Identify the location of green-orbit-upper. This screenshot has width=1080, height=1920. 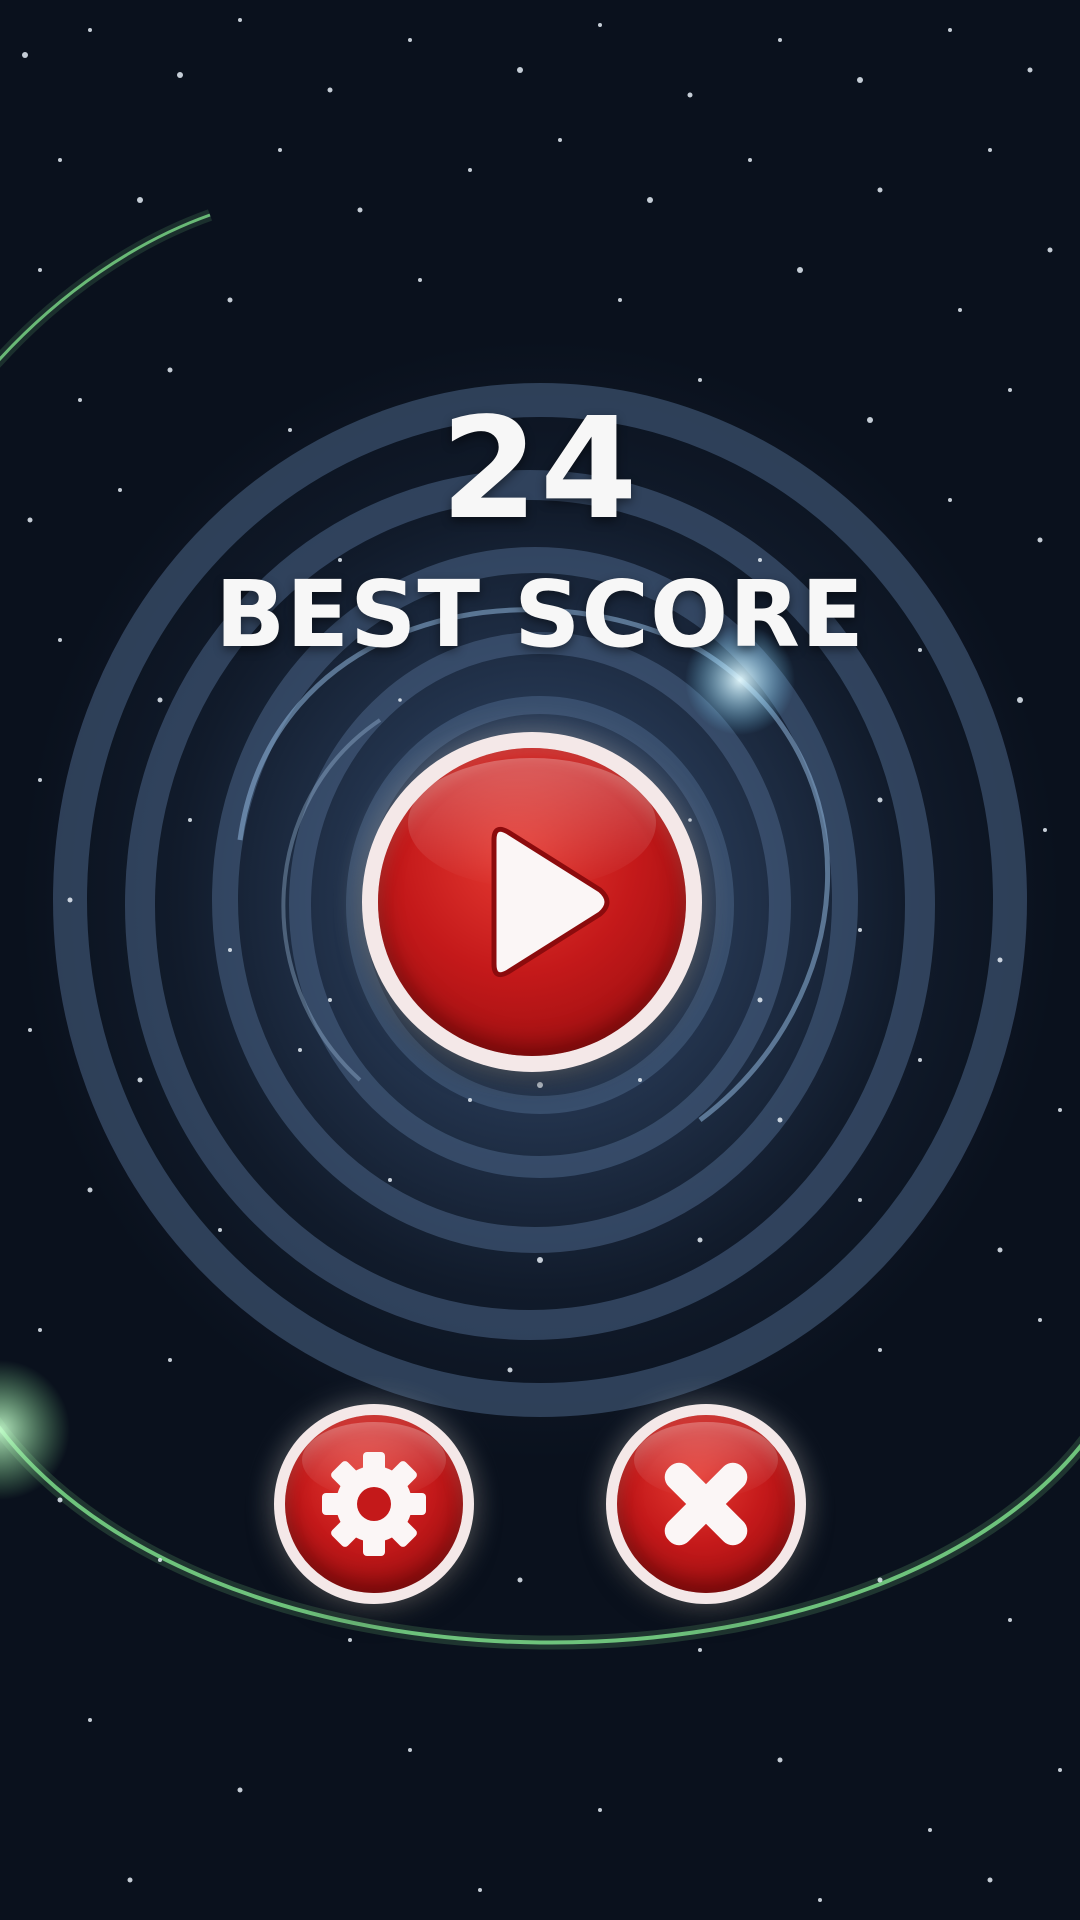
(105, 287).